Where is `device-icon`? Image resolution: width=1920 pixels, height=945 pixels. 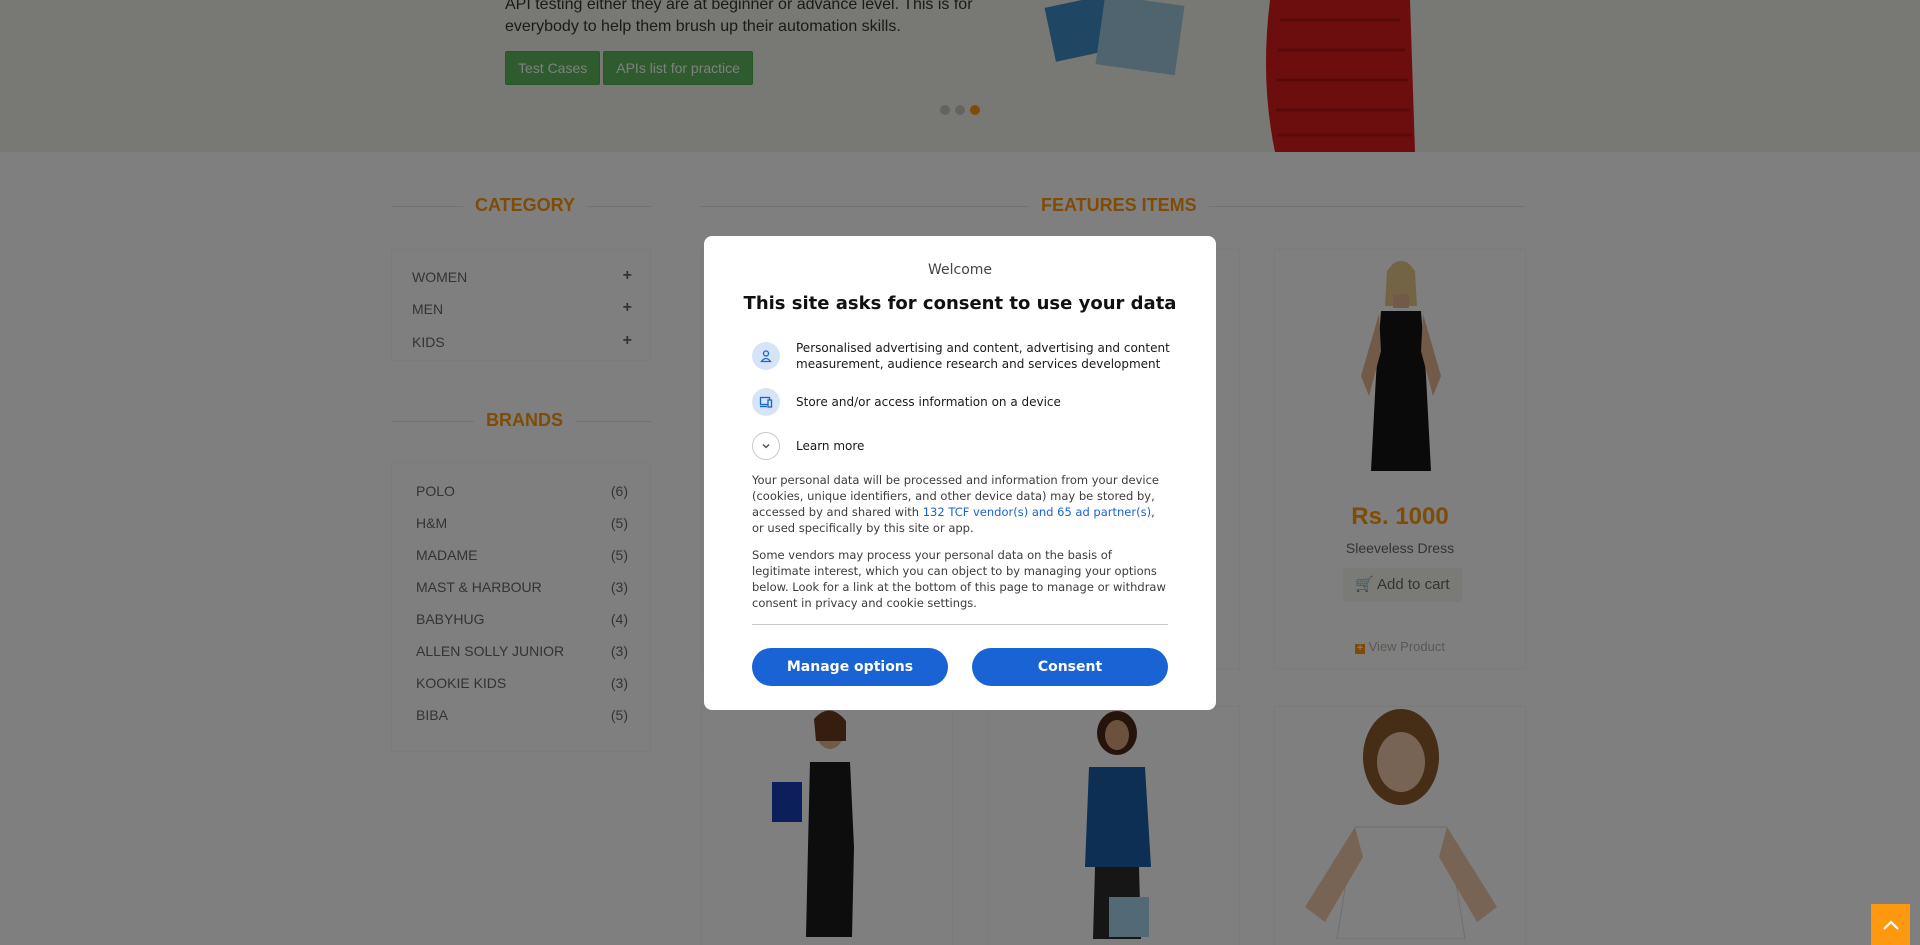 device-icon is located at coordinates (766, 402).